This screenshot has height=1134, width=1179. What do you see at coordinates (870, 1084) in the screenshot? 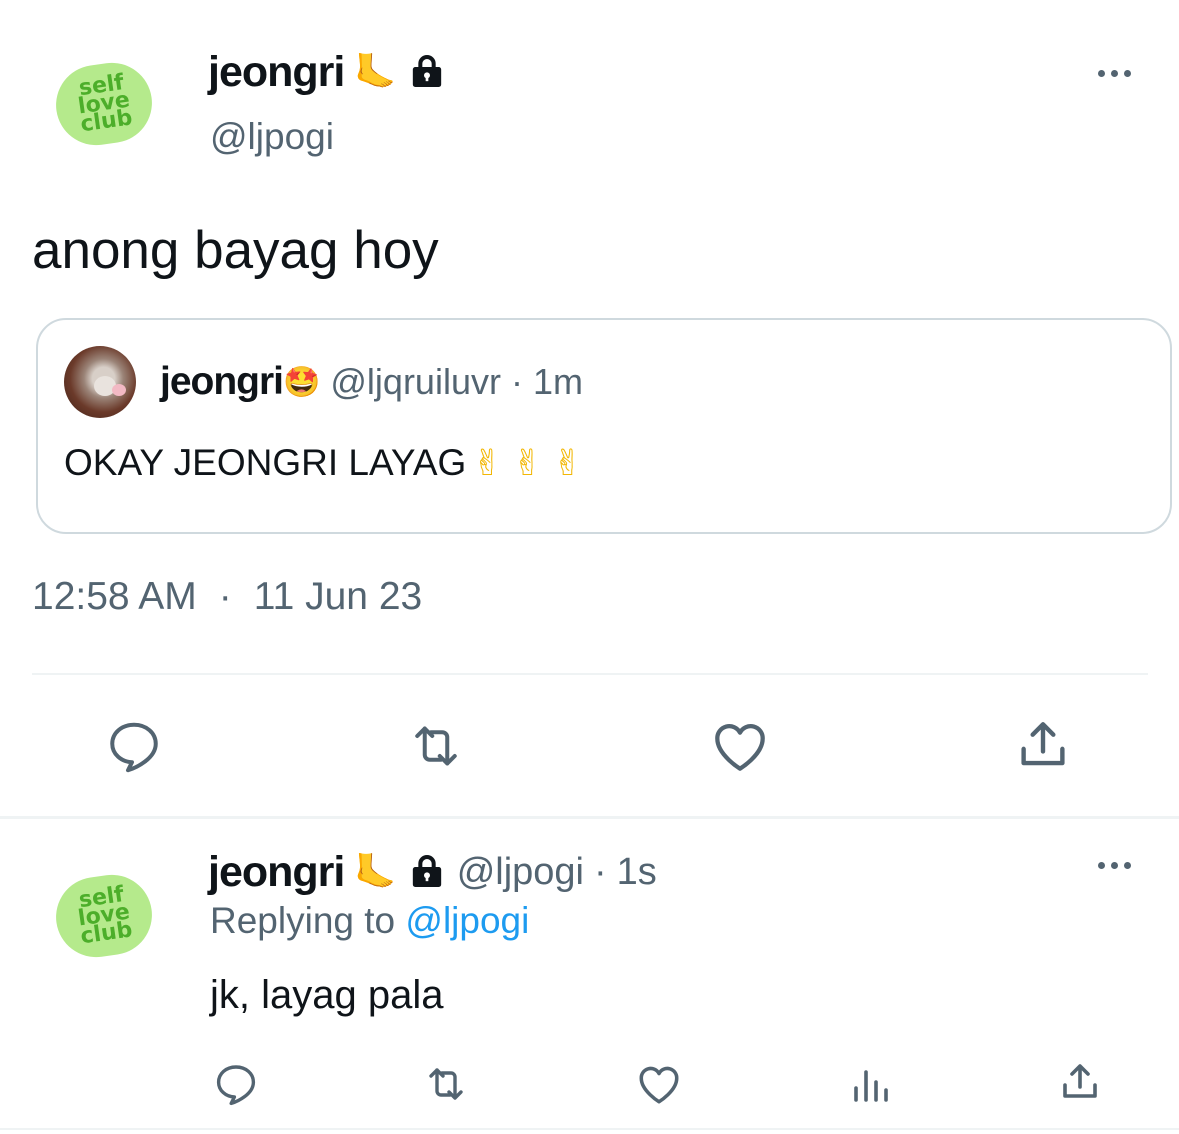
I see `views-icon` at bounding box center [870, 1084].